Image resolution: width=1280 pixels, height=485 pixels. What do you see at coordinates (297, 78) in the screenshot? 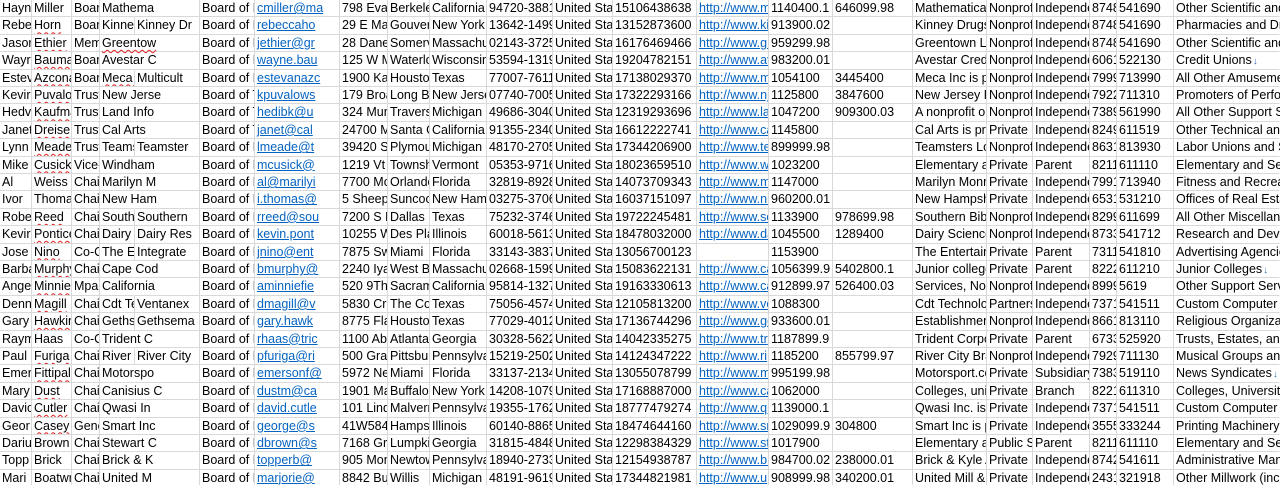
I see `table-cell: estevanazc` at bounding box center [297, 78].